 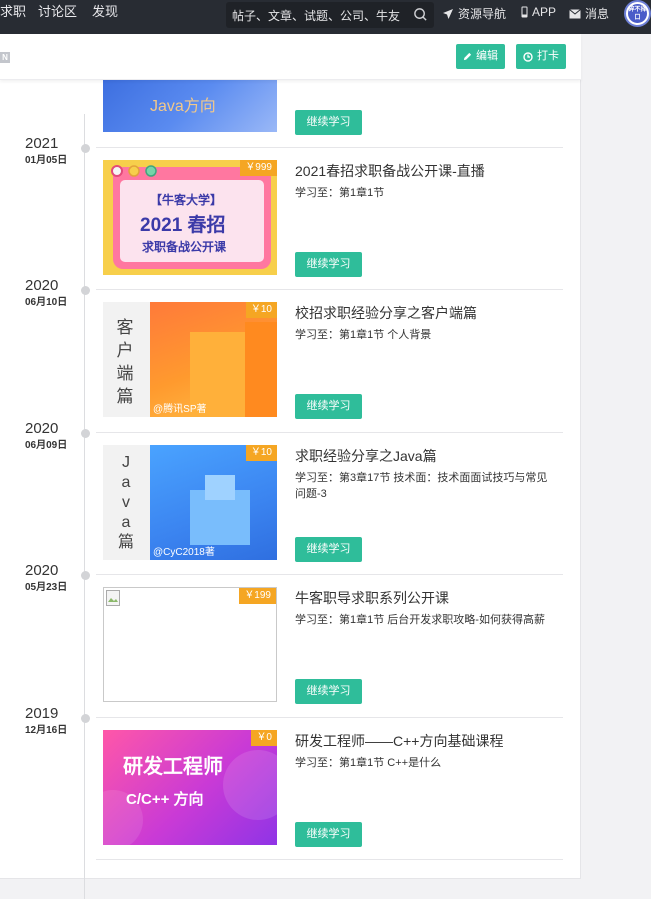 What do you see at coordinates (183, 106) in the screenshot?
I see `thumb-title: Java方向` at bounding box center [183, 106].